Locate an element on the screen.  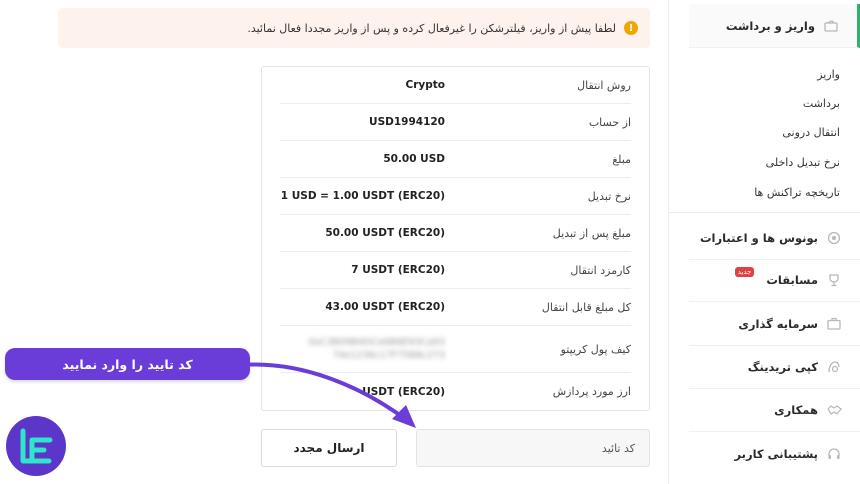
detail-label: نرخ تبدیل is located at coordinates (609, 196).